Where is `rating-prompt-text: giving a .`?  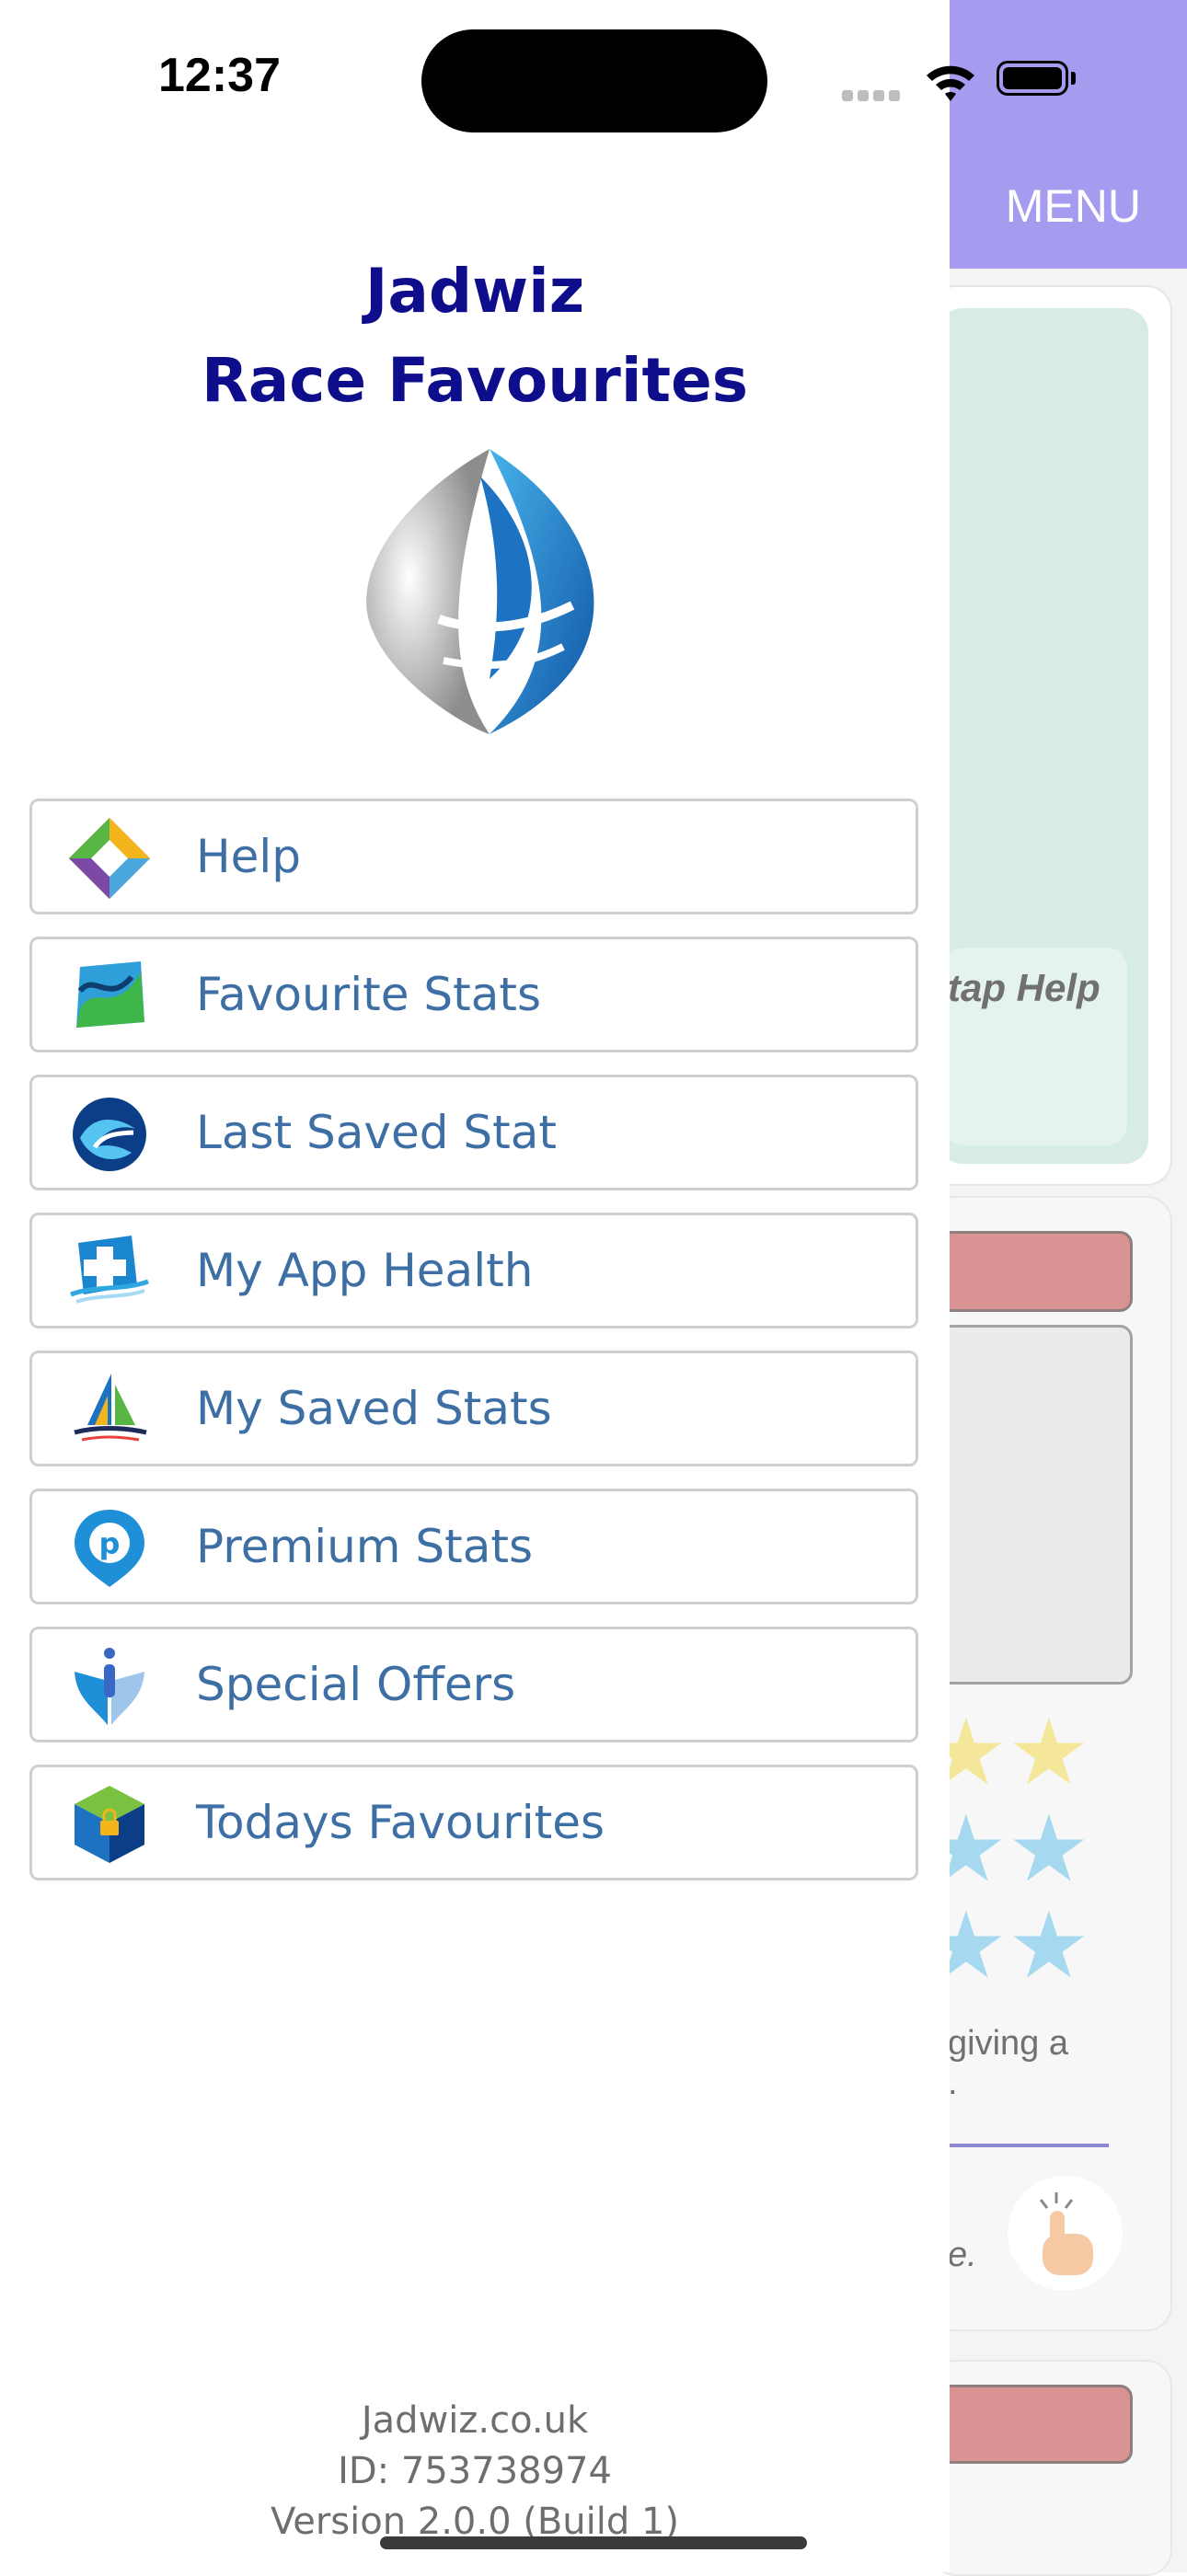 rating-prompt-text: giving a . is located at coordinates (1040, 2063).